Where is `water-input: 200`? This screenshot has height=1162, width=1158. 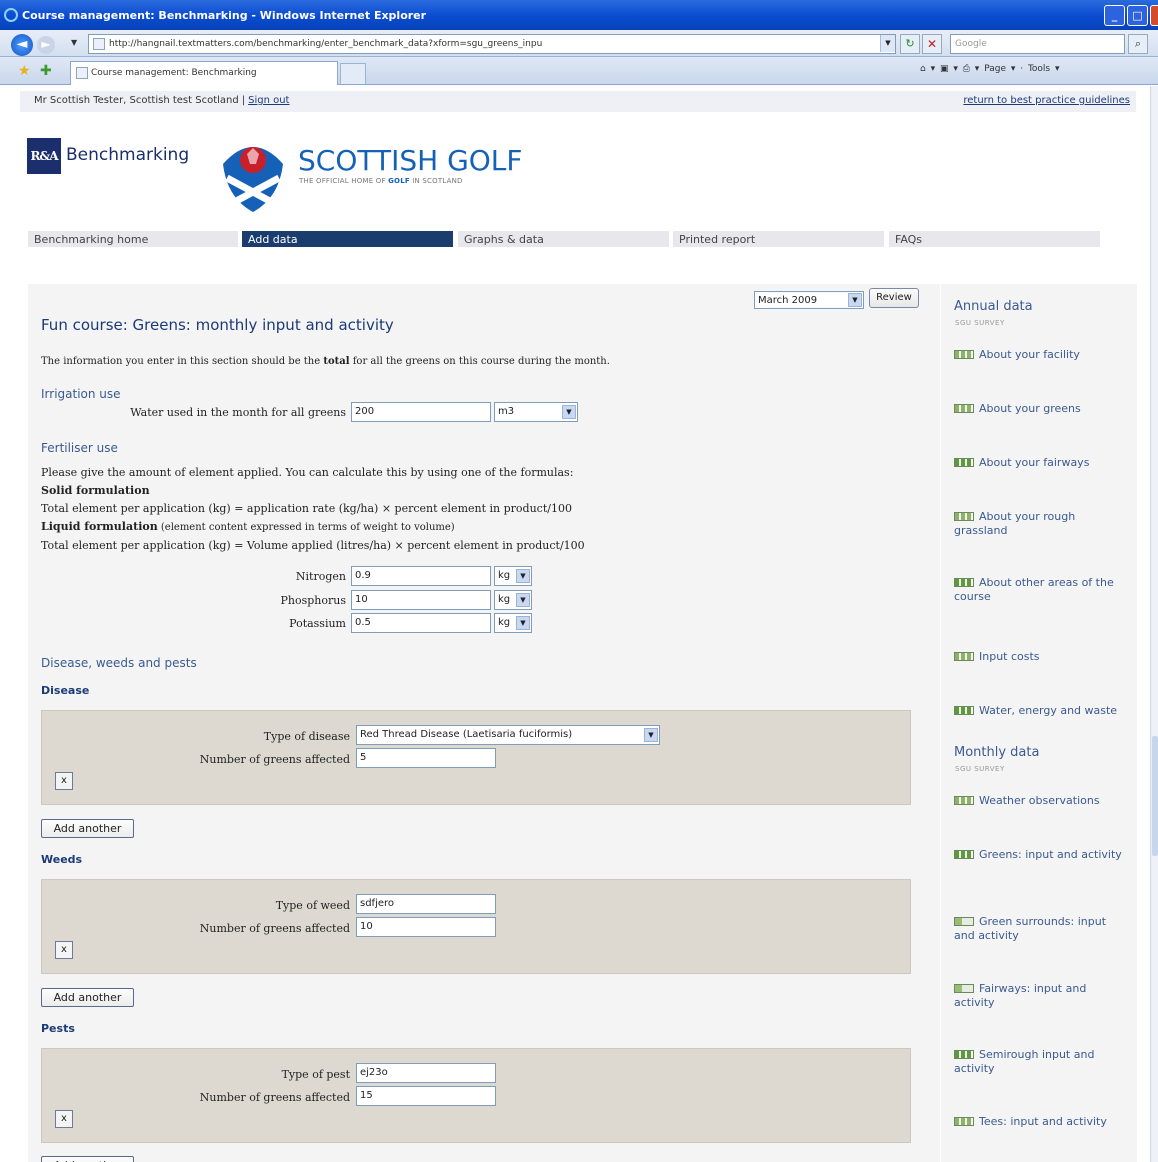 water-input: 200 is located at coordinates (421, 412).